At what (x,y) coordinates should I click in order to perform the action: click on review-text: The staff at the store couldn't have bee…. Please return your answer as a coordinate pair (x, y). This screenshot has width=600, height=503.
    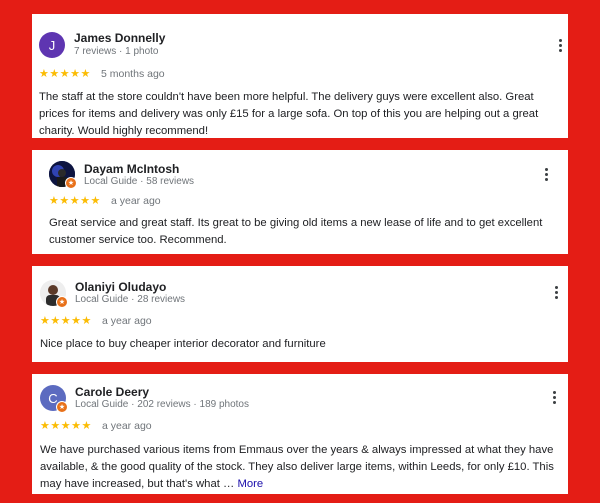
    Looking at the image, I should click on (289, 114).